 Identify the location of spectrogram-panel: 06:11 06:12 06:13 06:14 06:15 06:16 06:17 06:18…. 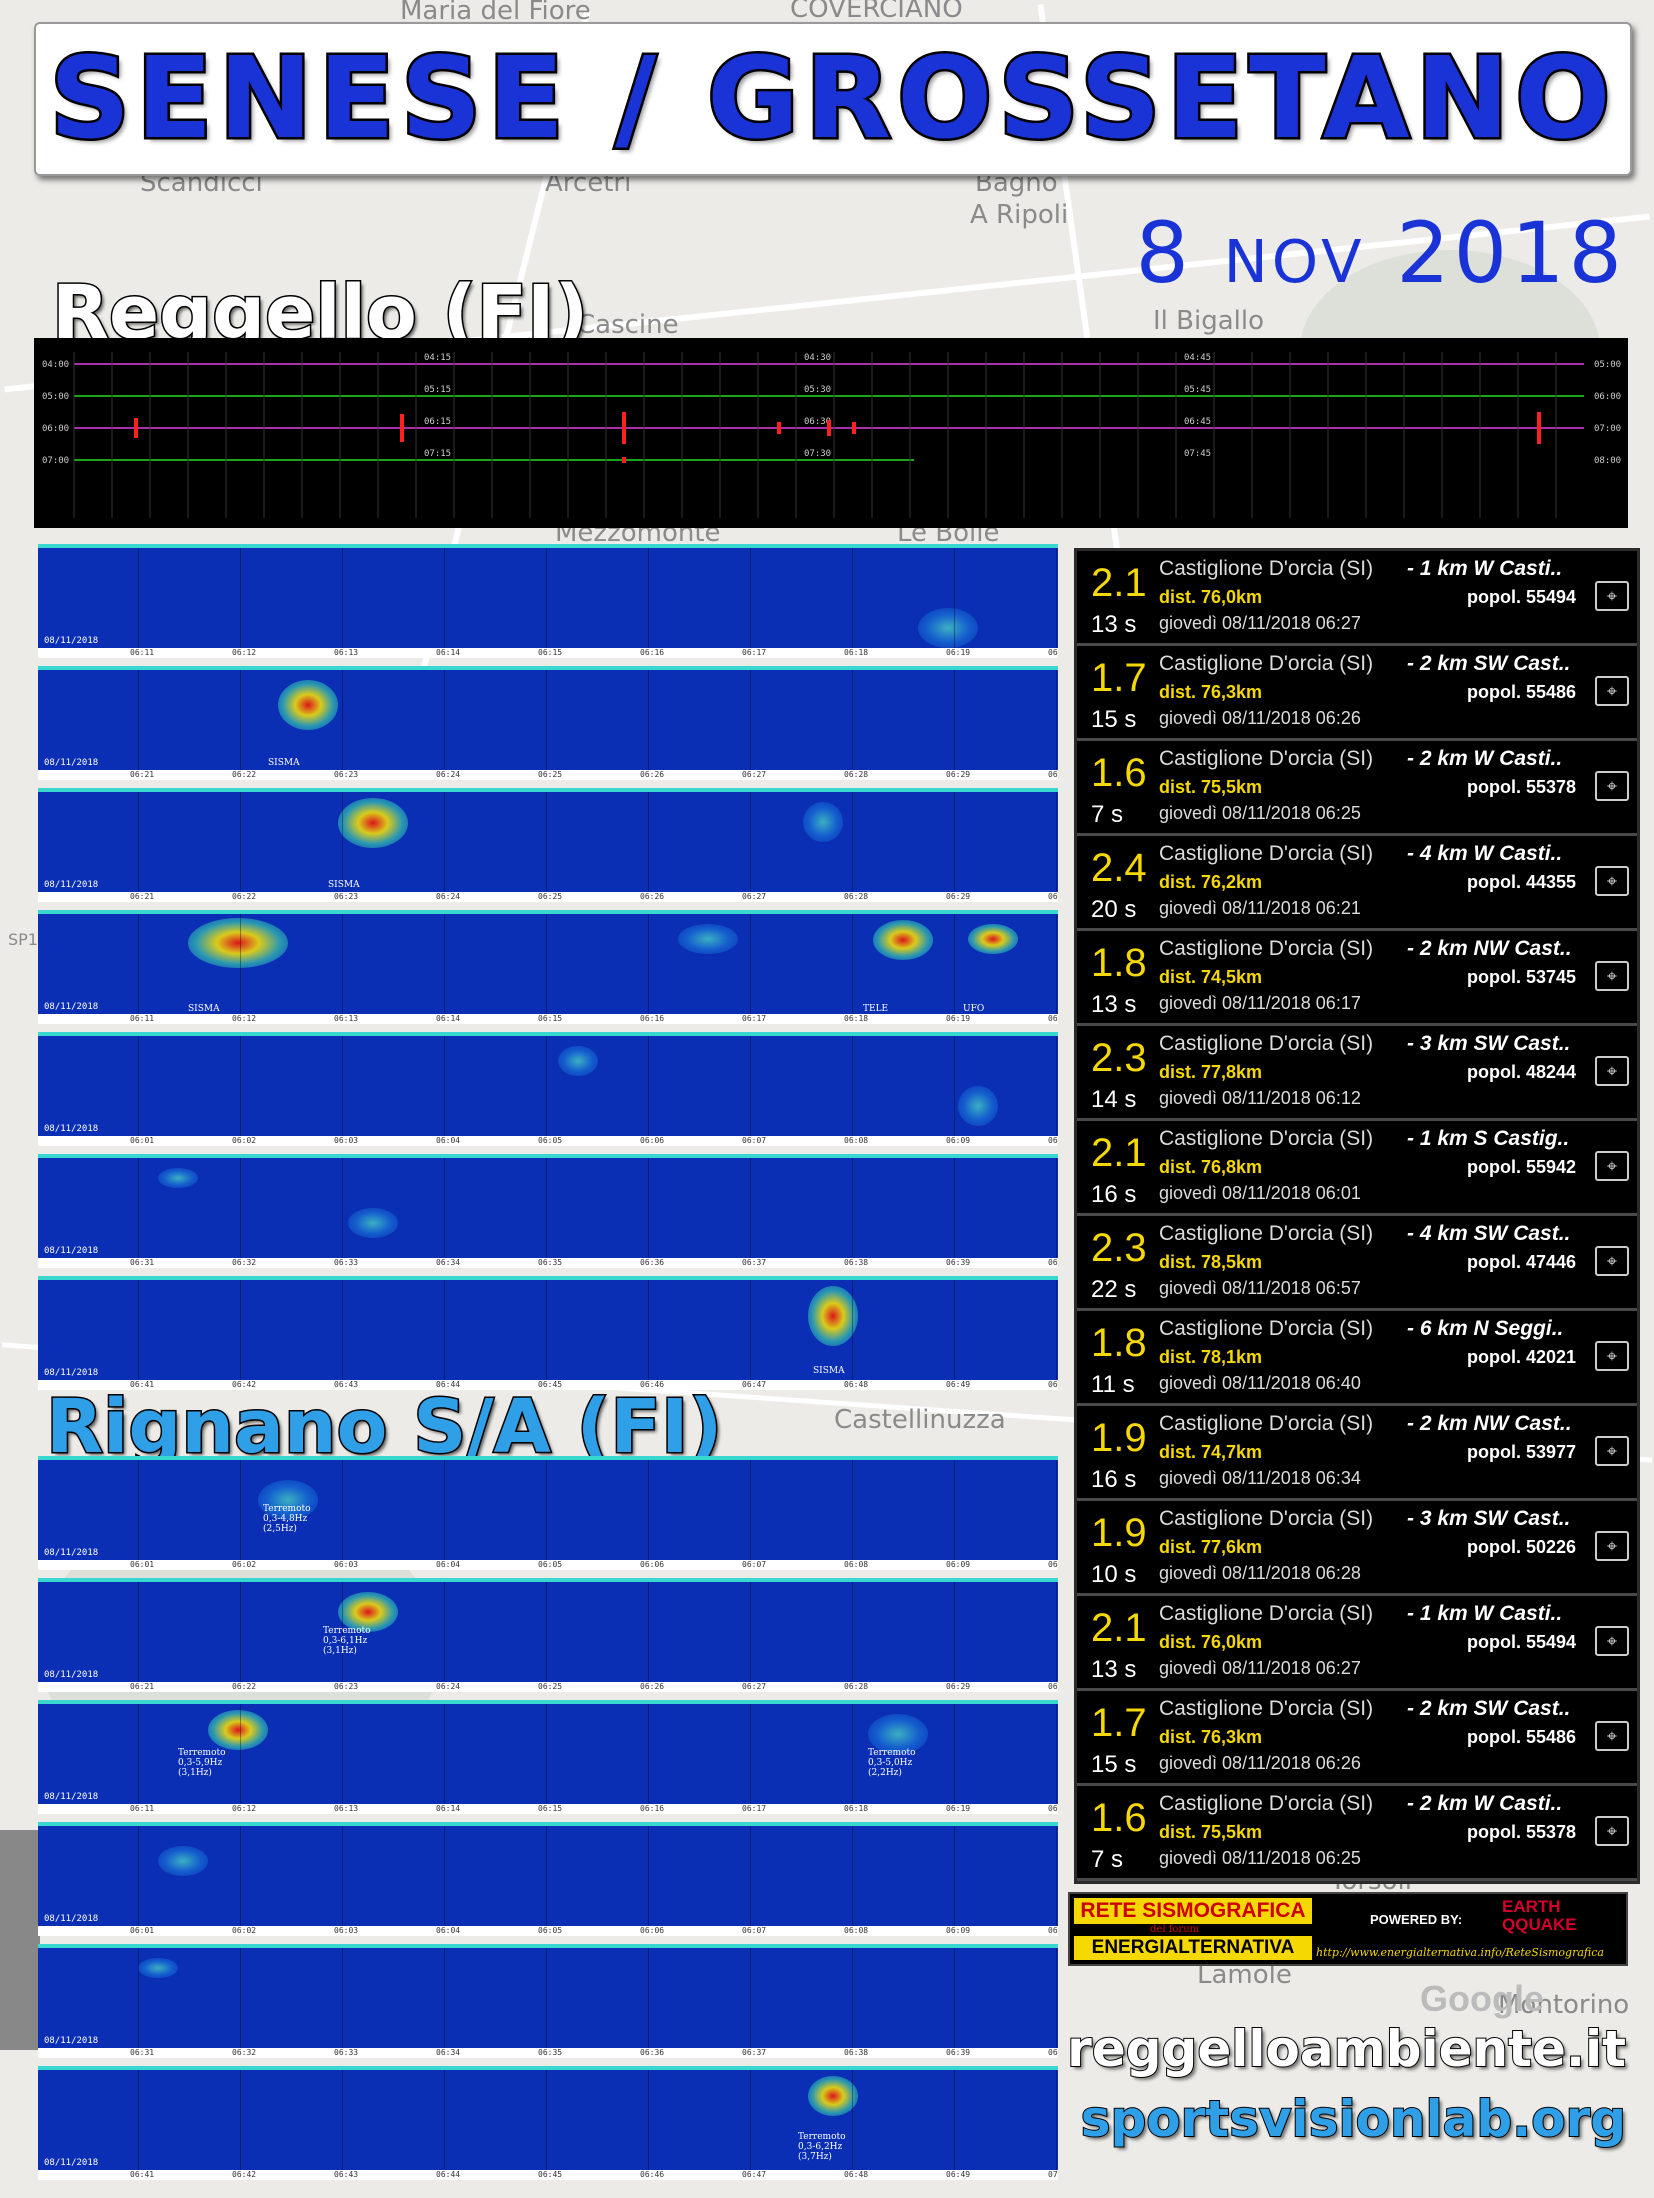
(548, 1757).